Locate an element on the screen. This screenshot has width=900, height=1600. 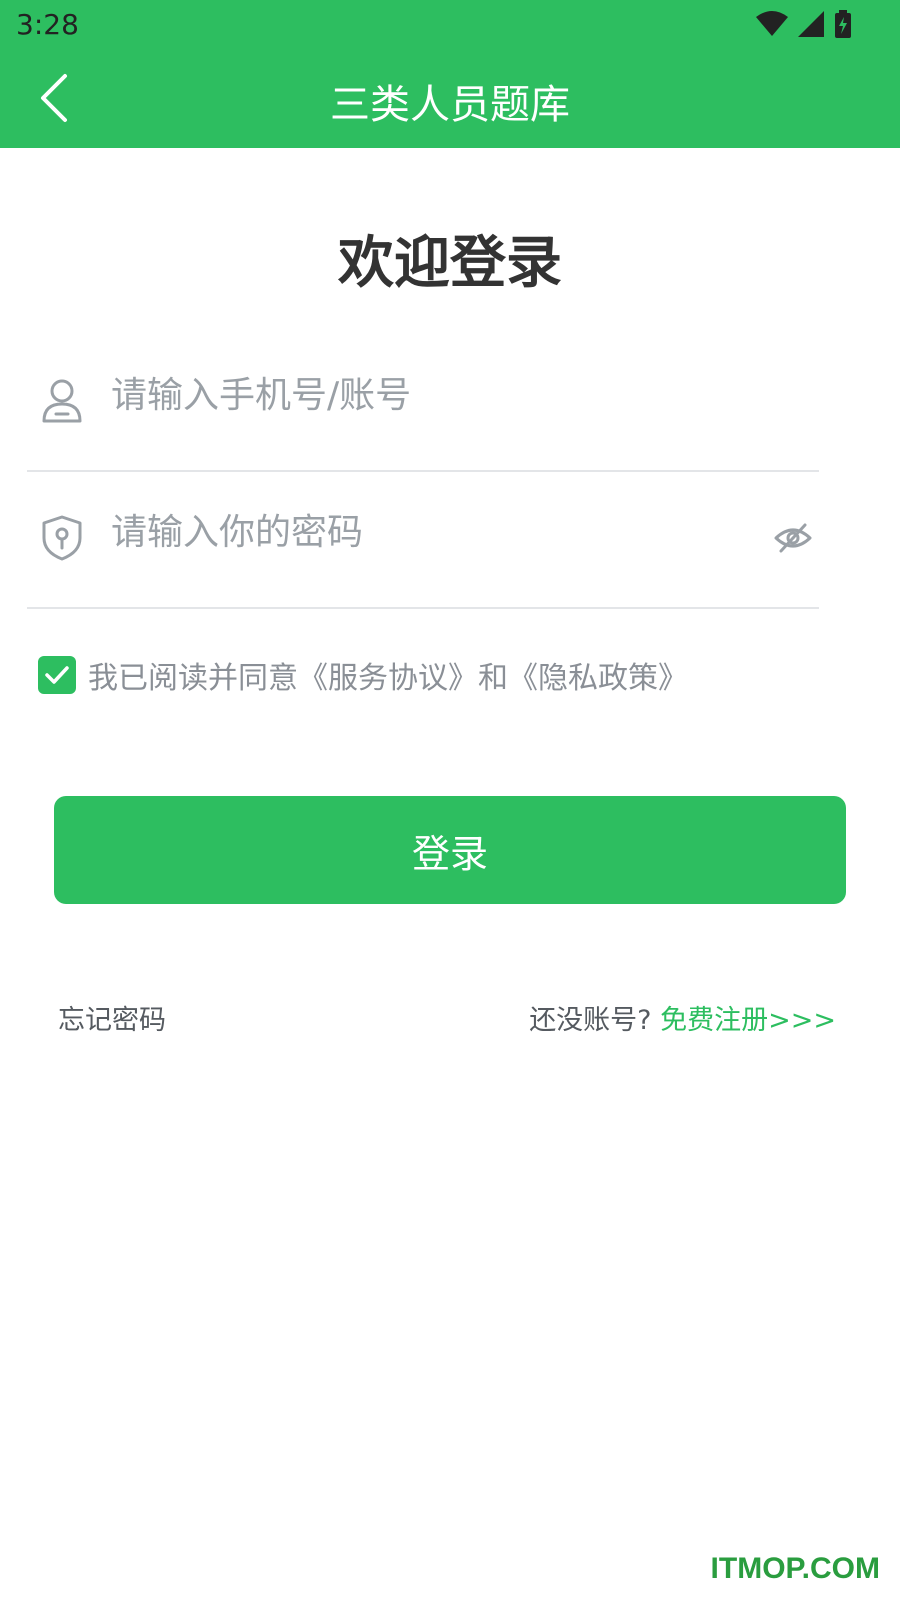
shield-key-icon is located at coordinates (62, 538).